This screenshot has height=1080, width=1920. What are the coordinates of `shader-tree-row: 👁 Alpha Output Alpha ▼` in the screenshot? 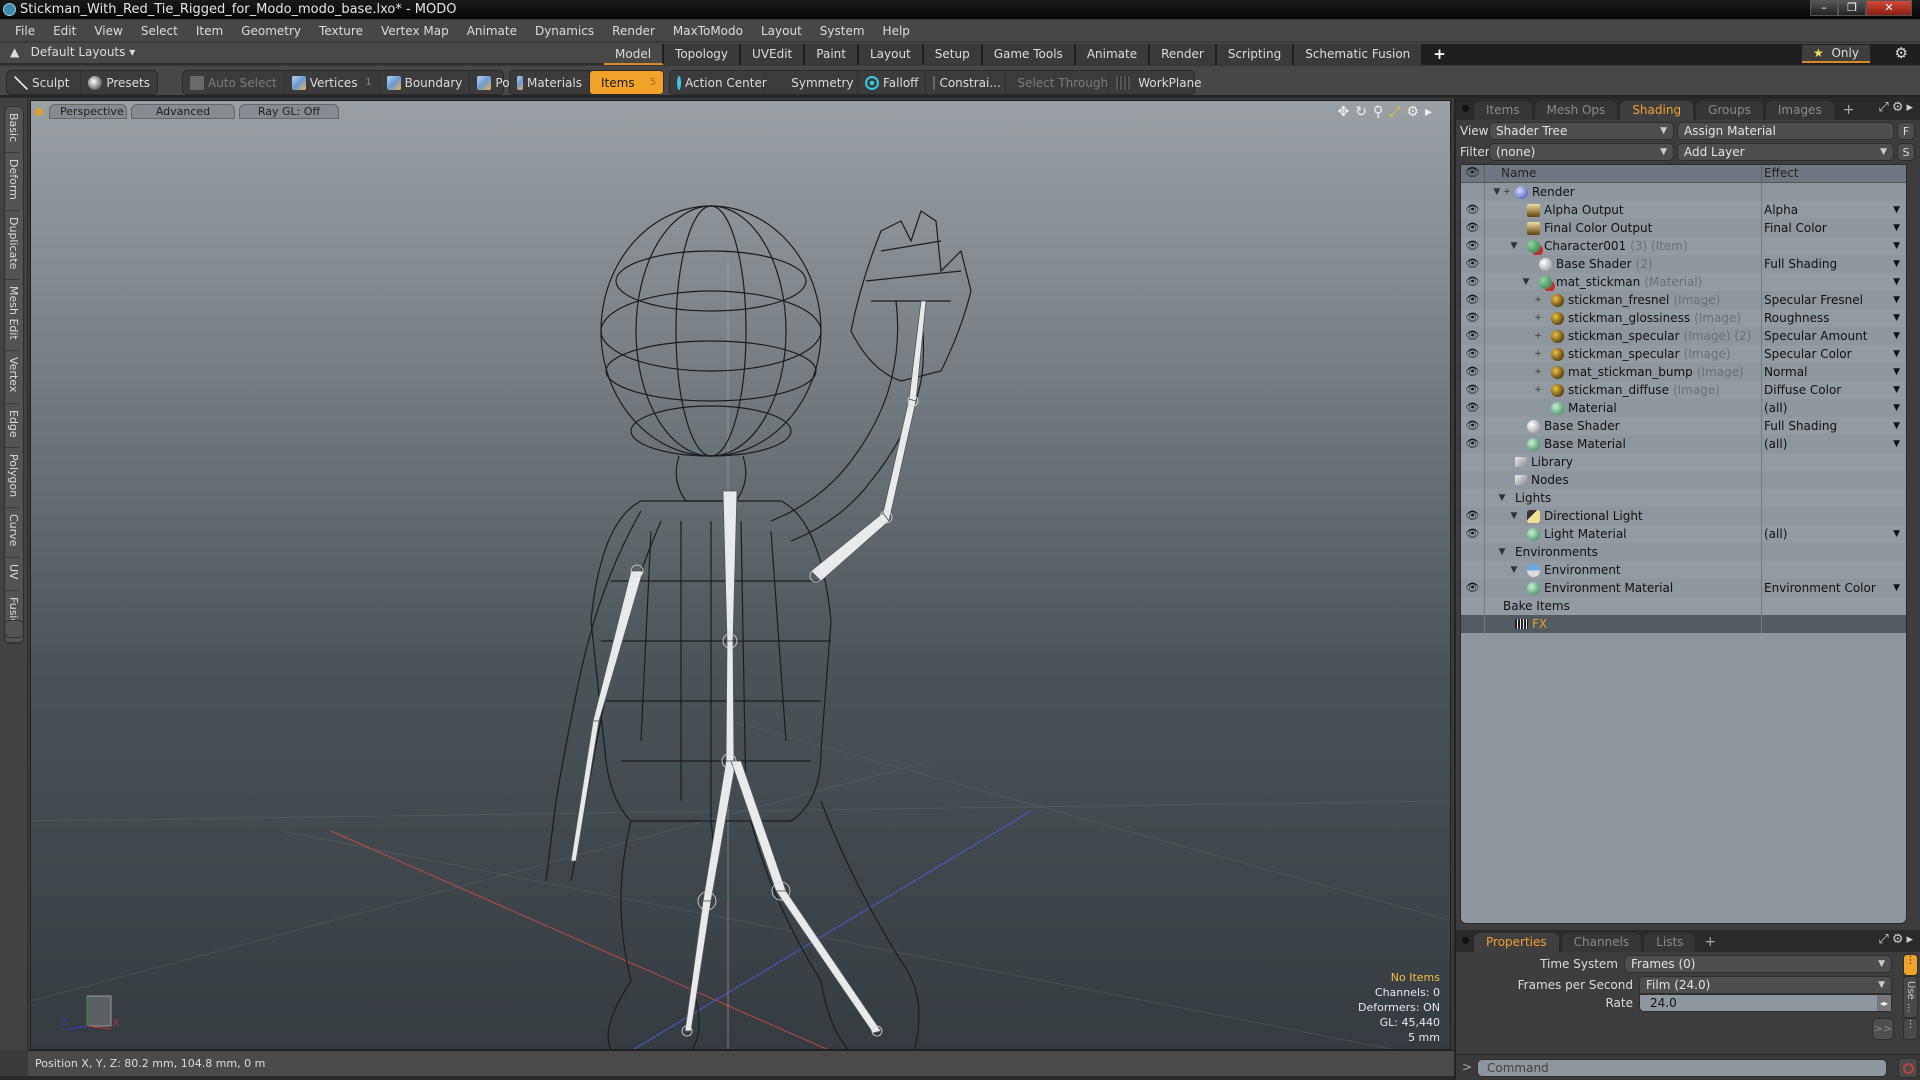 It's located at (1683, 210).